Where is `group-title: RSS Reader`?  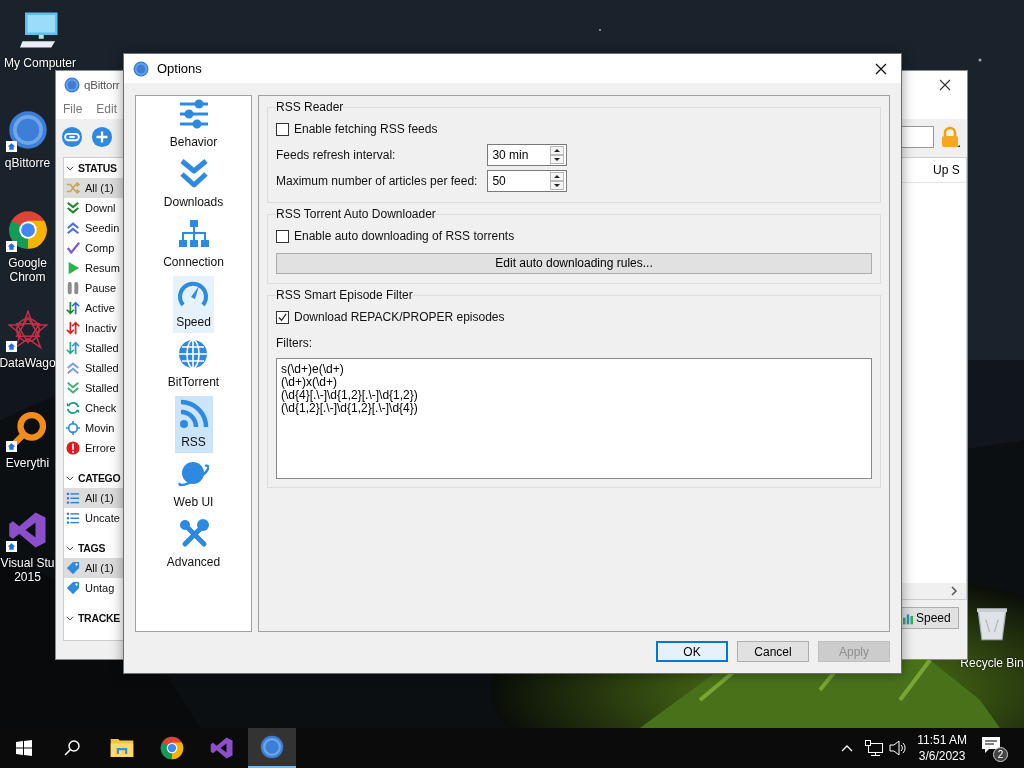
group-title: RSS Reader is located at coordinates (310, 107).